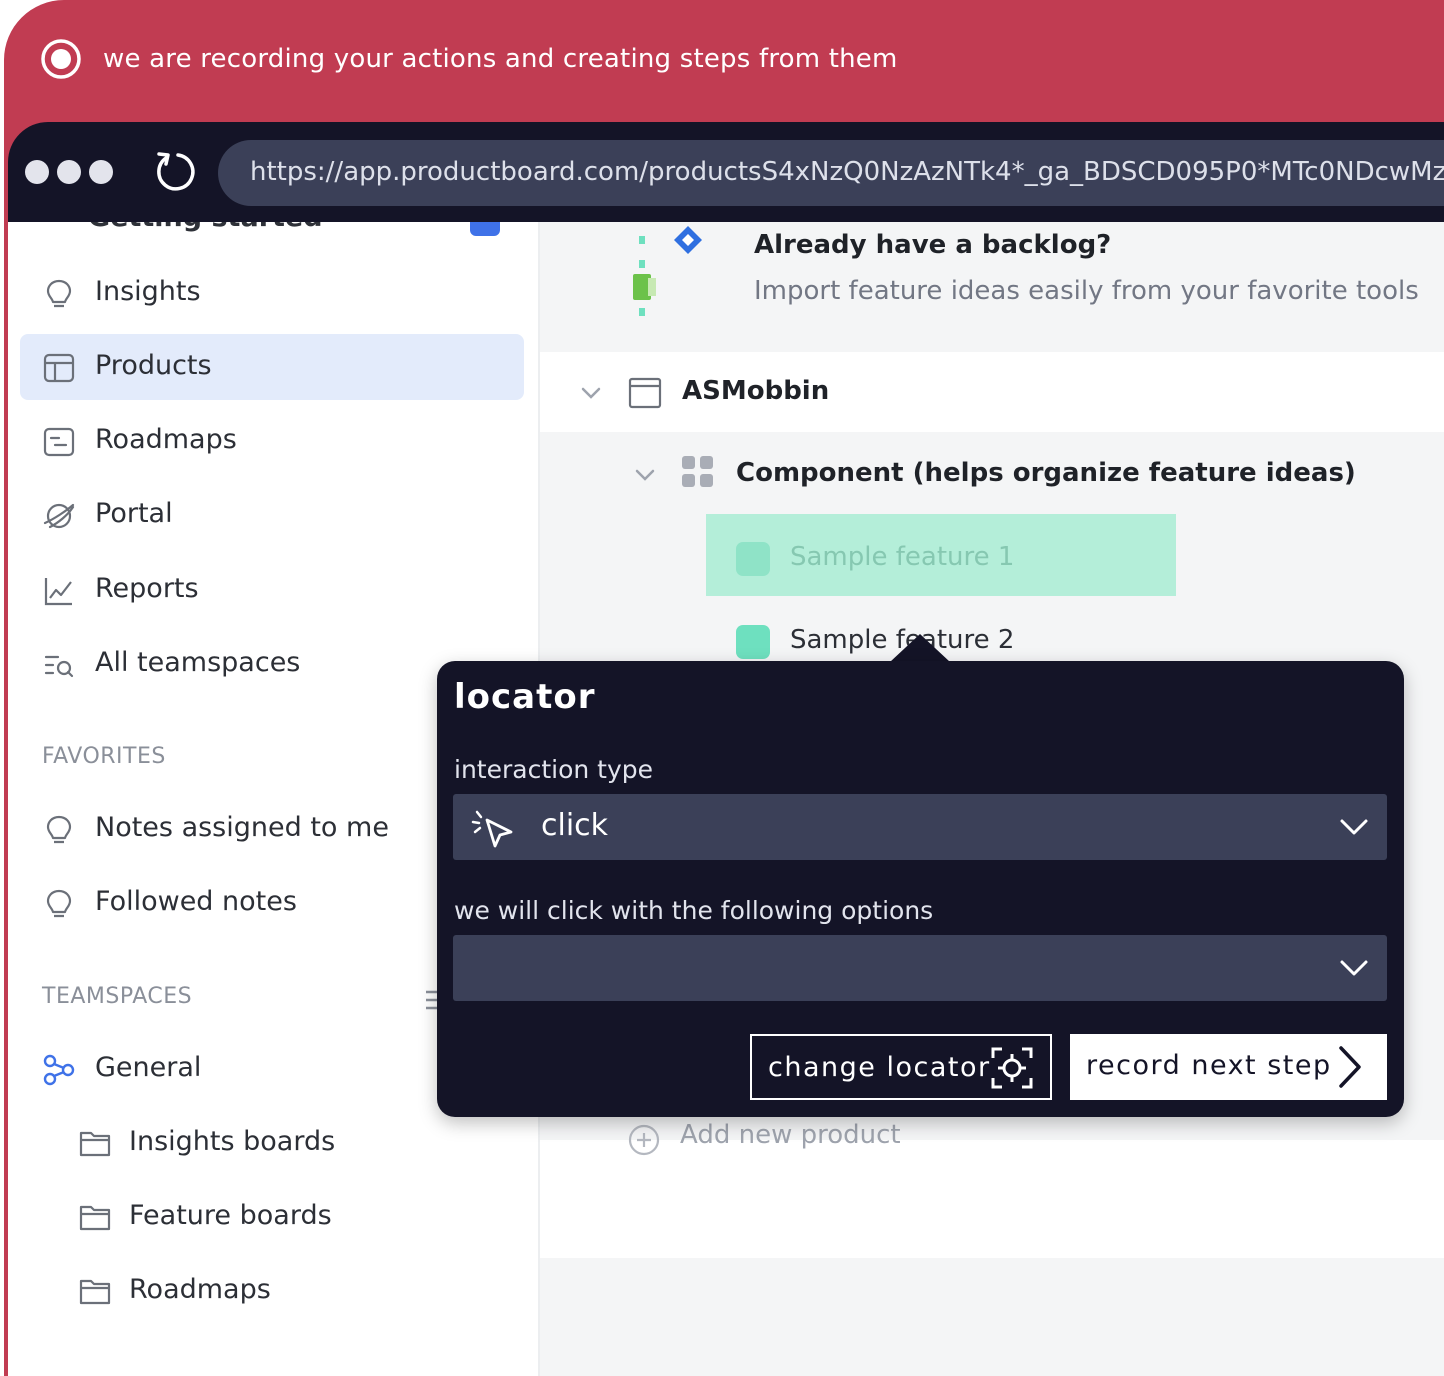 This screenshot has height=1376, width=1444. What do you see at coordinates (272, 441) in the screenshot?
I see `sidebar-item-roadmaps: Roadmaps` at bounding box center [272, 441].